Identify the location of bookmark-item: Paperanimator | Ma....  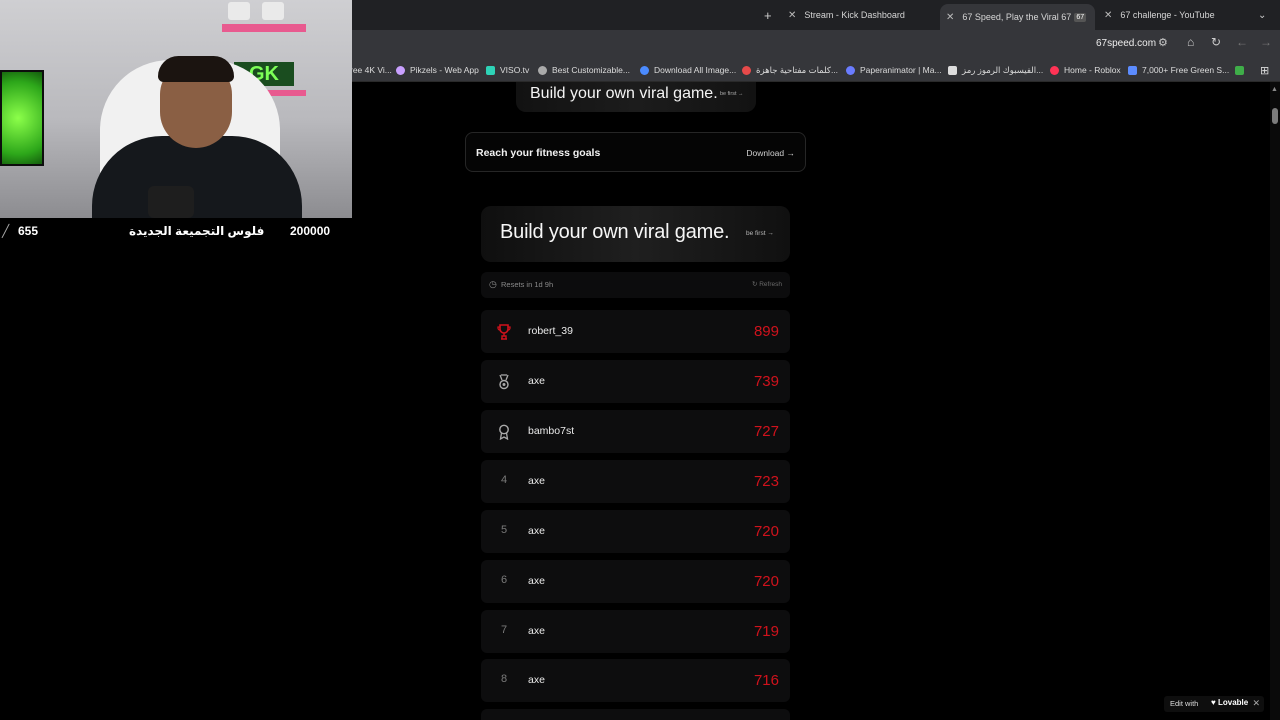
(894, 70).